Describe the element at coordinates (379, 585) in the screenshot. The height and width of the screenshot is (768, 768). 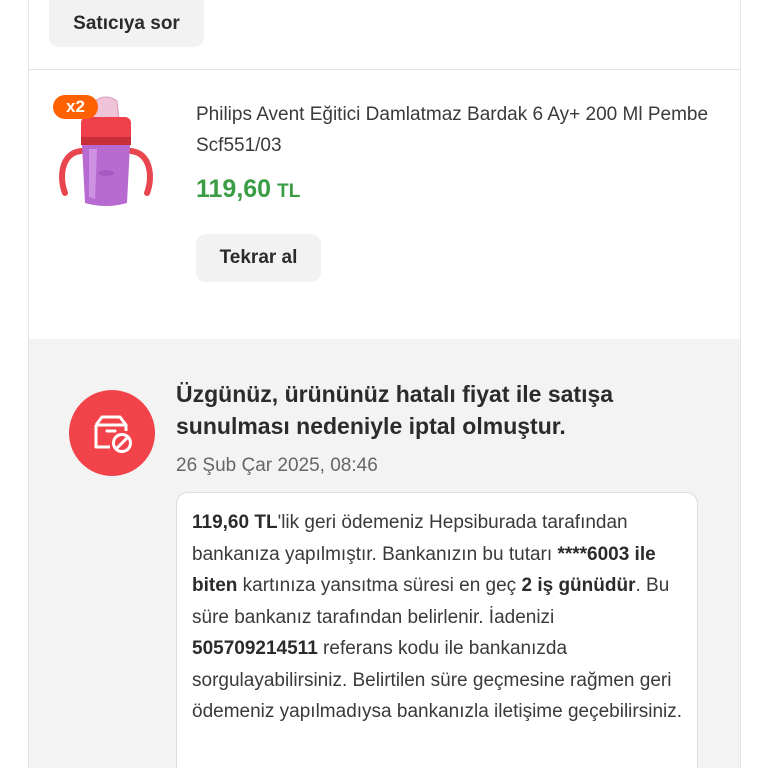
I see `refund-text-2: kartınıza yansıtma süresi en geç` at that location.